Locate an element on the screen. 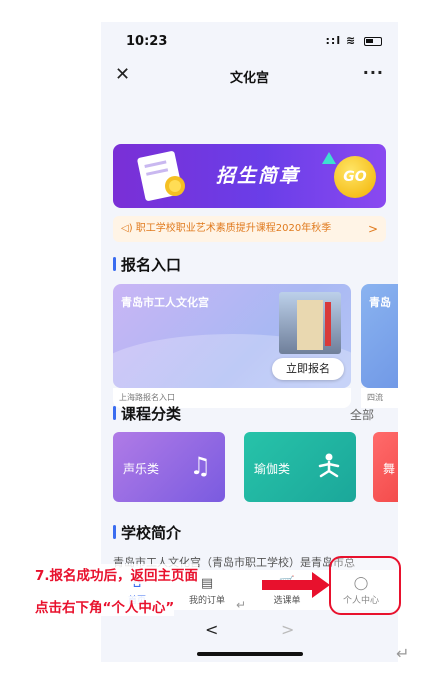 This screenshot has width=437, height=677. navigation-bar: ✕ 文化宫 ··· is located at coordinates (249, 76).